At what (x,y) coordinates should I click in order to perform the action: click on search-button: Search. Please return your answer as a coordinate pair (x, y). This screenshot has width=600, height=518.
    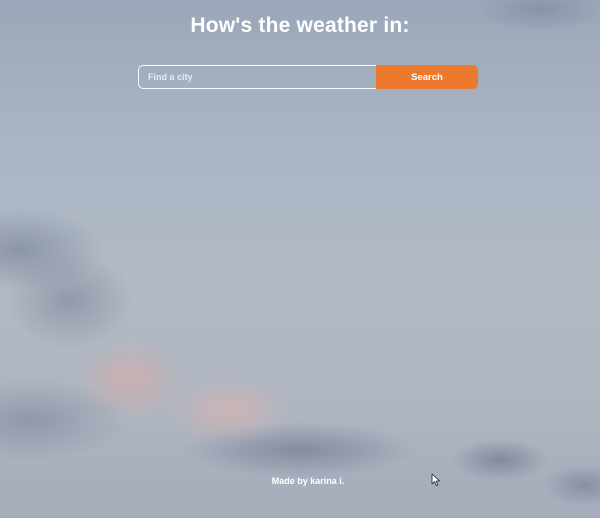
    Looking at the image, I should click on (427, 77).